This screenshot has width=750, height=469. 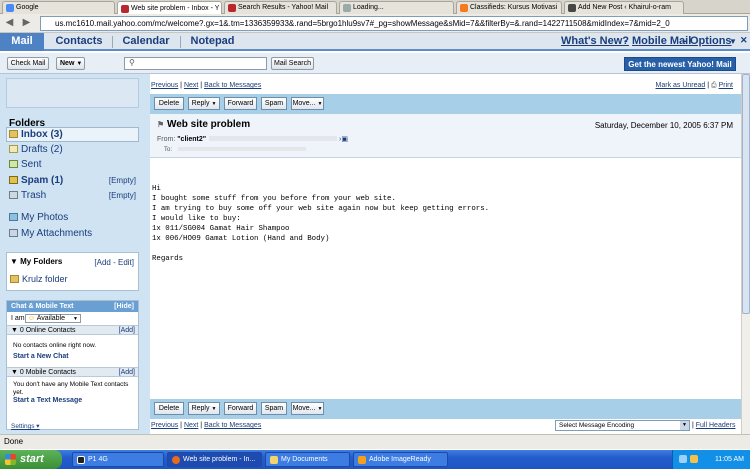 I want to click on task-imageready: Adobe ImageReady, so click(x=400, y=459).